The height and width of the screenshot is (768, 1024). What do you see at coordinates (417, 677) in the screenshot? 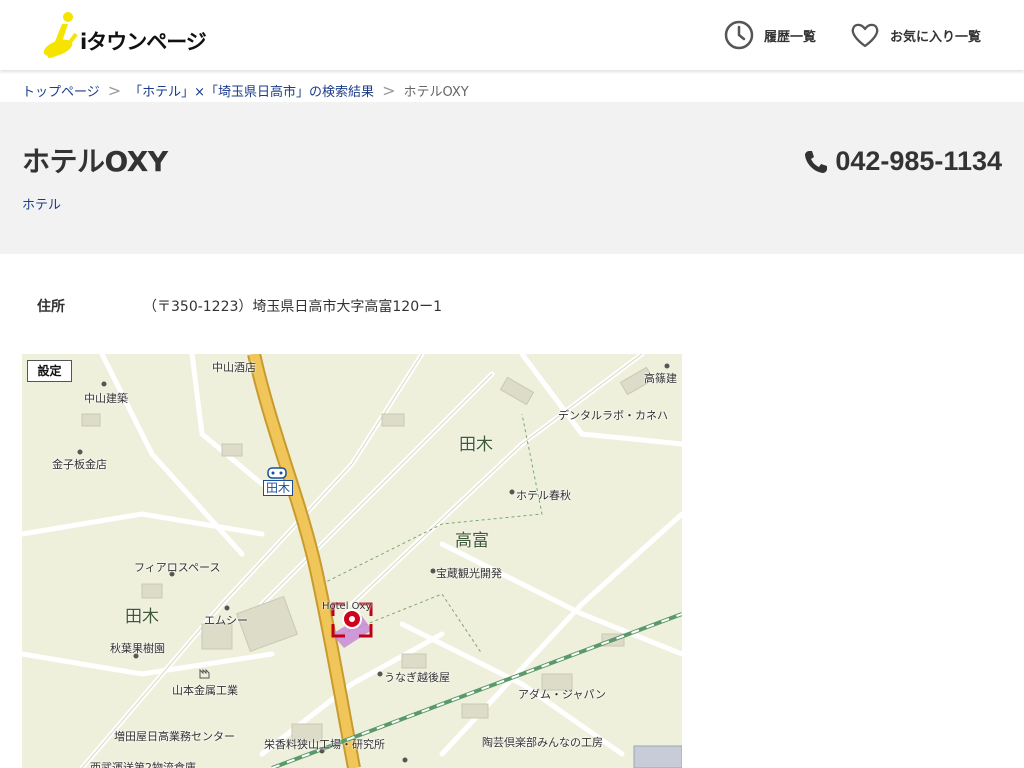
I see `map-place-label: うなぎ越後屋` at bounding box center [417, 677].